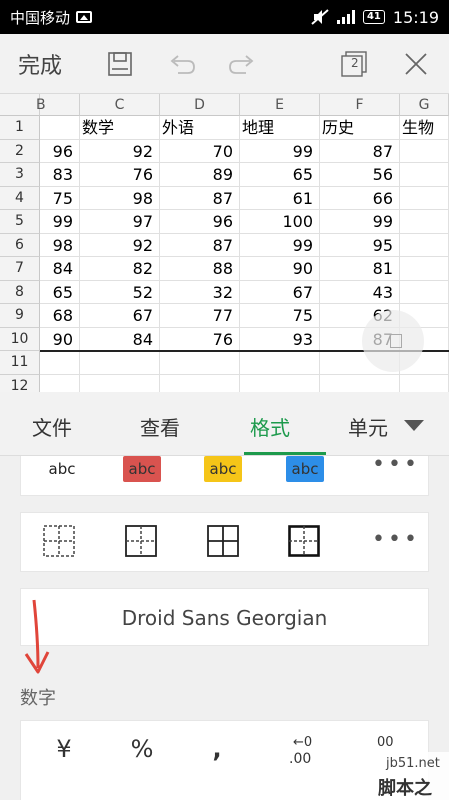 The width and height of the screenshot is (449, 800). What do you see at coordinates (424, 105) in the screenshot?
I see `column-header-g: G` at bounding box center [424, 105].